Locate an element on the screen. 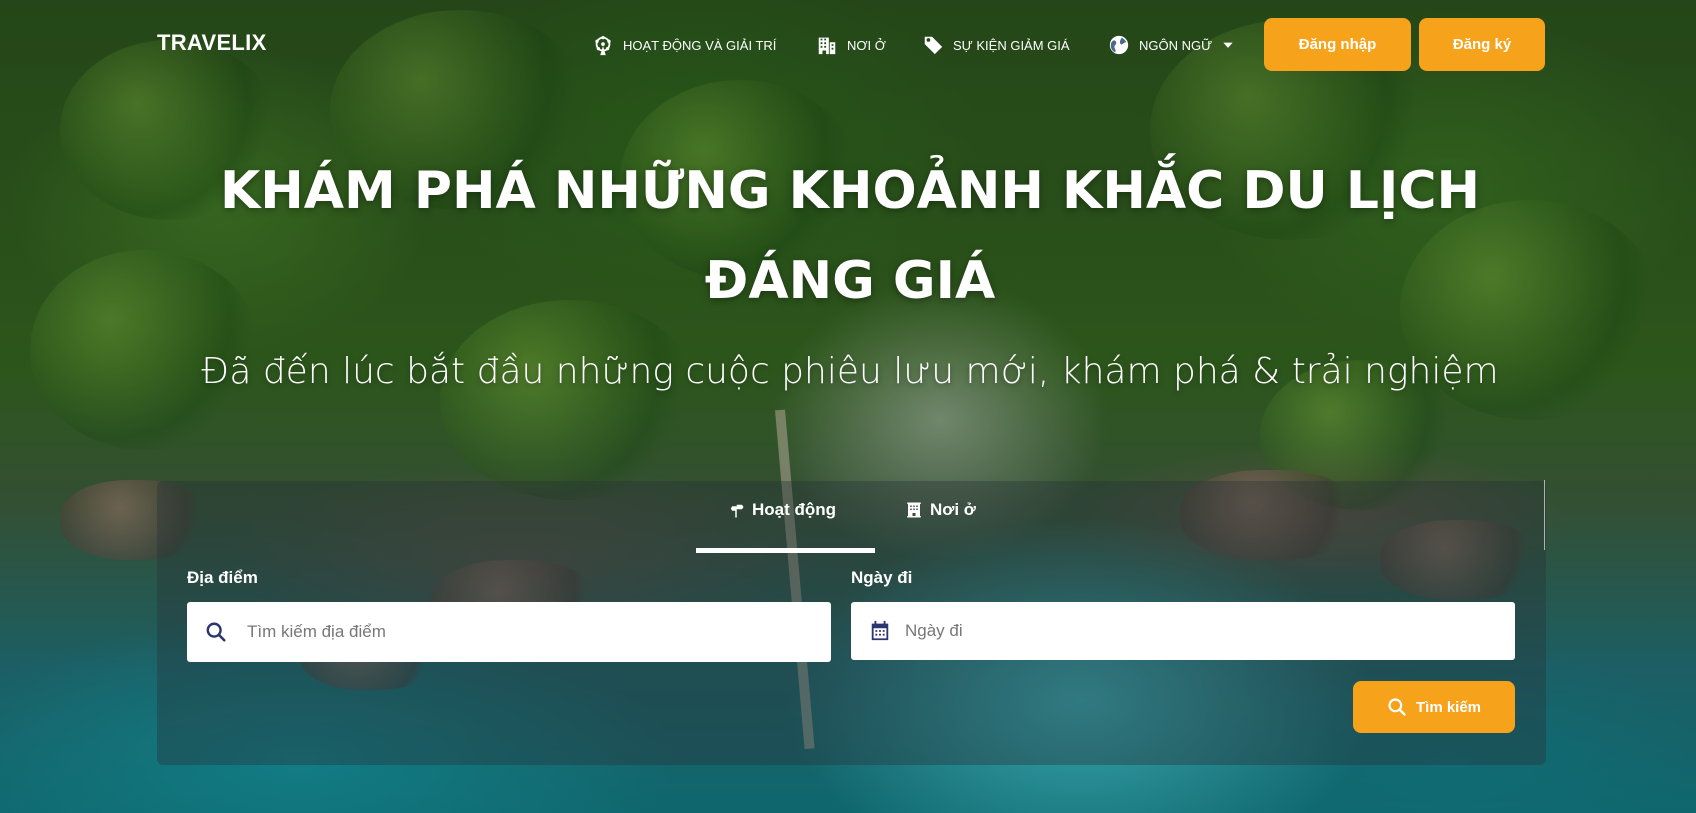 This screenshot has width=1696, height=813. search-button-label: Tìm kiếm is located at coordinates (1448, 707).